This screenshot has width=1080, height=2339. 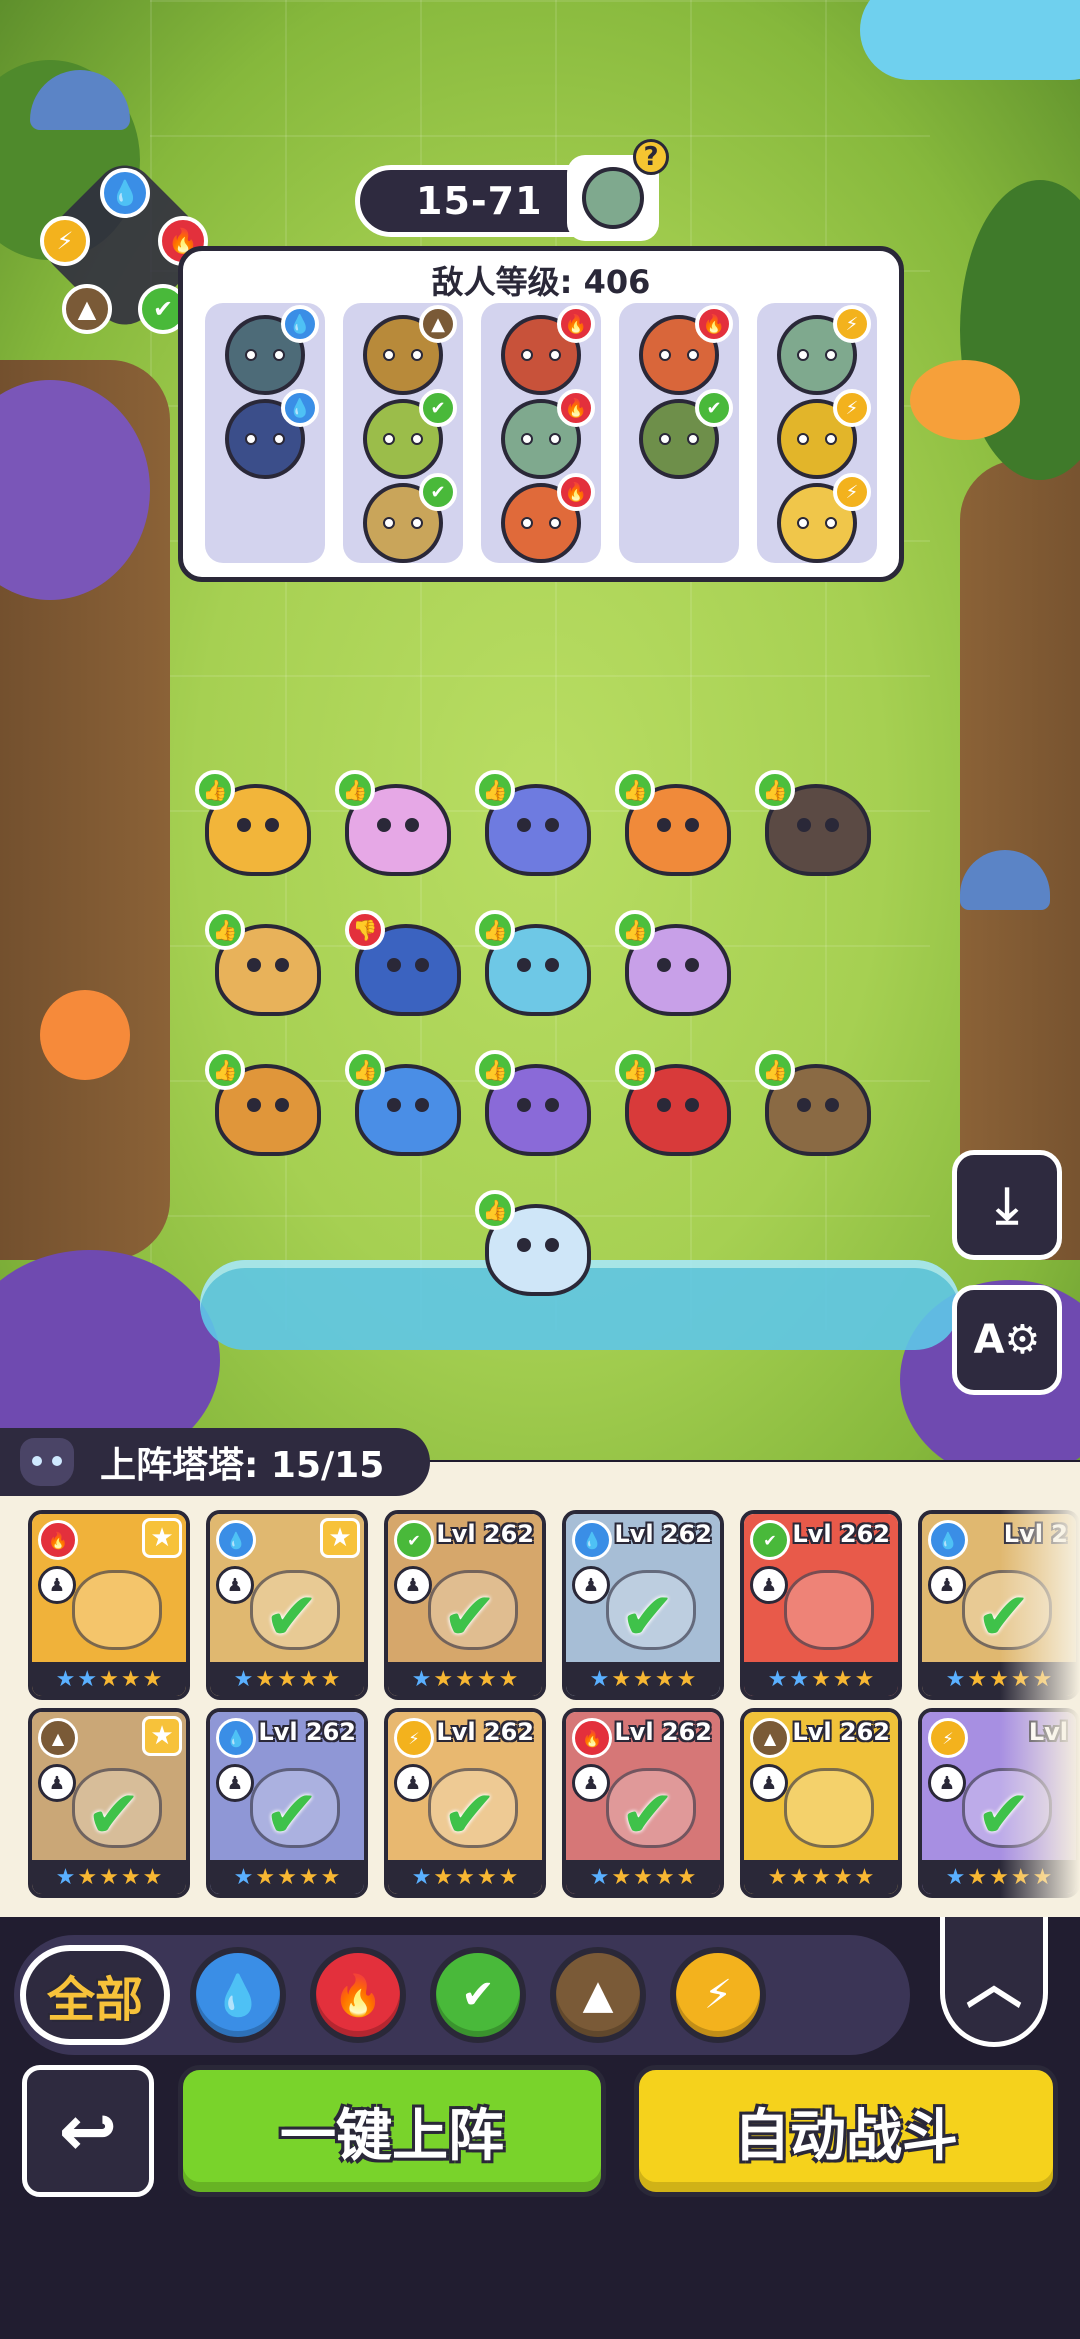 What do you see at coordinates (109, 1605) in the screenshot?
I see `hero-card: 🔥 ♟ ★ ★ ★ ★ ★ ★` at bounding box center [109, 1605].